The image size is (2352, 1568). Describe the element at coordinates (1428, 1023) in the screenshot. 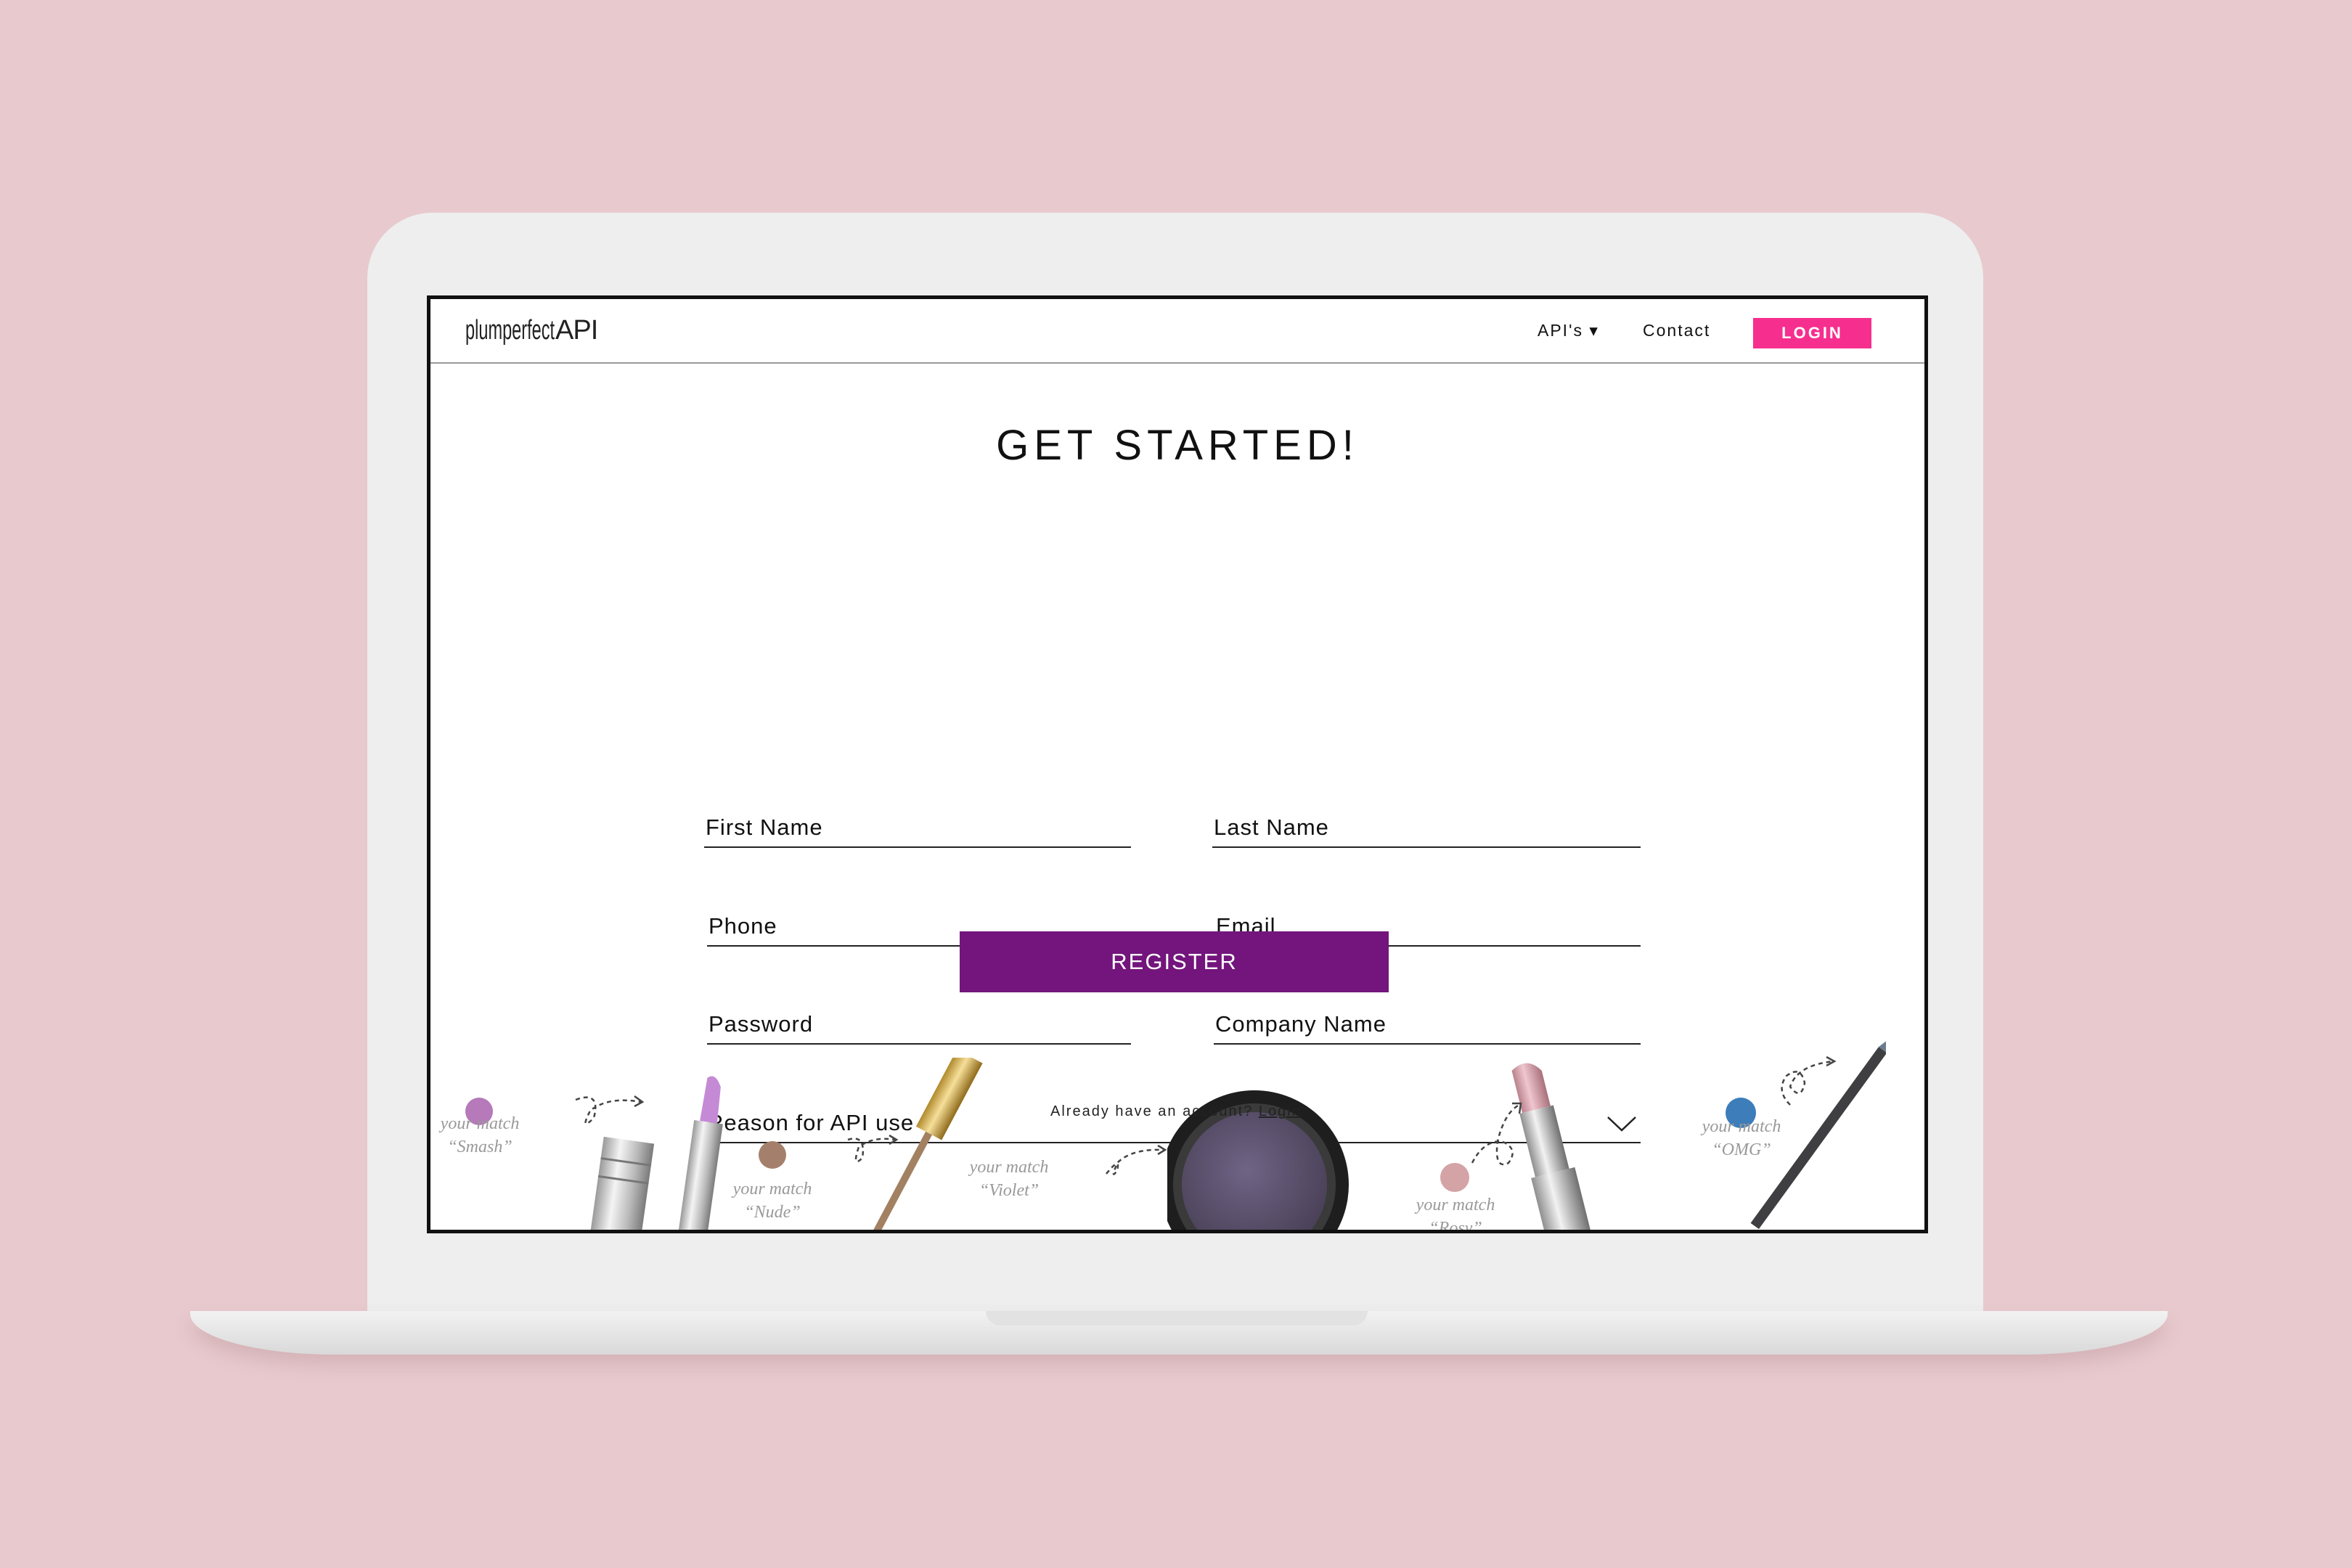

I see `company-name-field: Company Name` at that location.